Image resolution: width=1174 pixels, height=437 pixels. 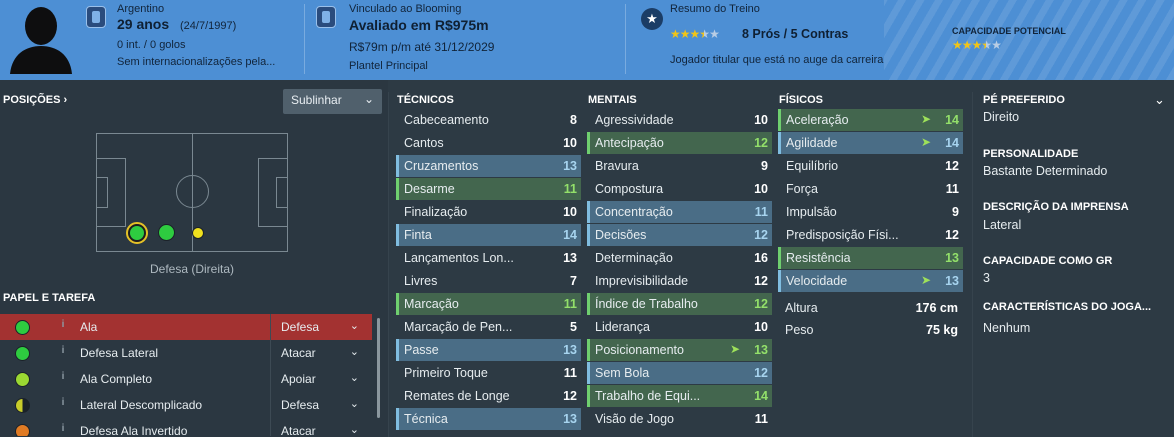 I want to click on technical-attribute-row: Cabeceamento 8, so click(x=488, y=120).